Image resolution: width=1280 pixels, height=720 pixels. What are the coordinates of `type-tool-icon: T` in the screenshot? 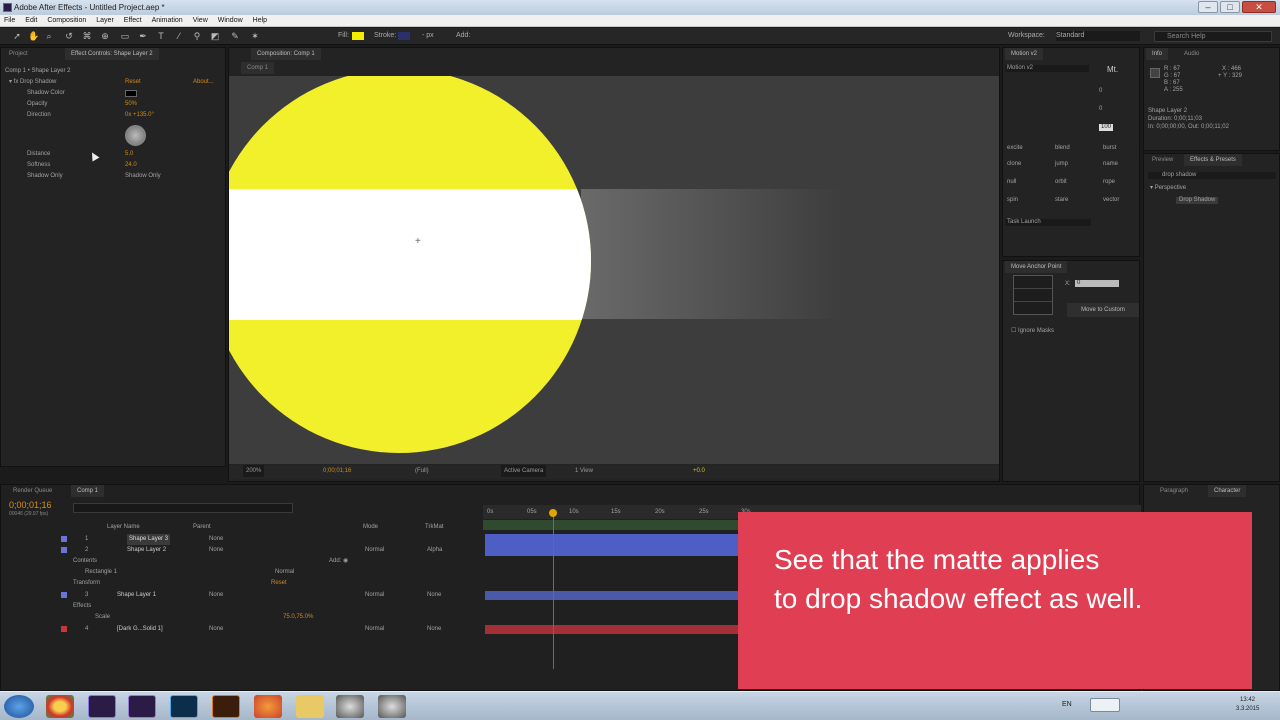 It's located at (161, 36).